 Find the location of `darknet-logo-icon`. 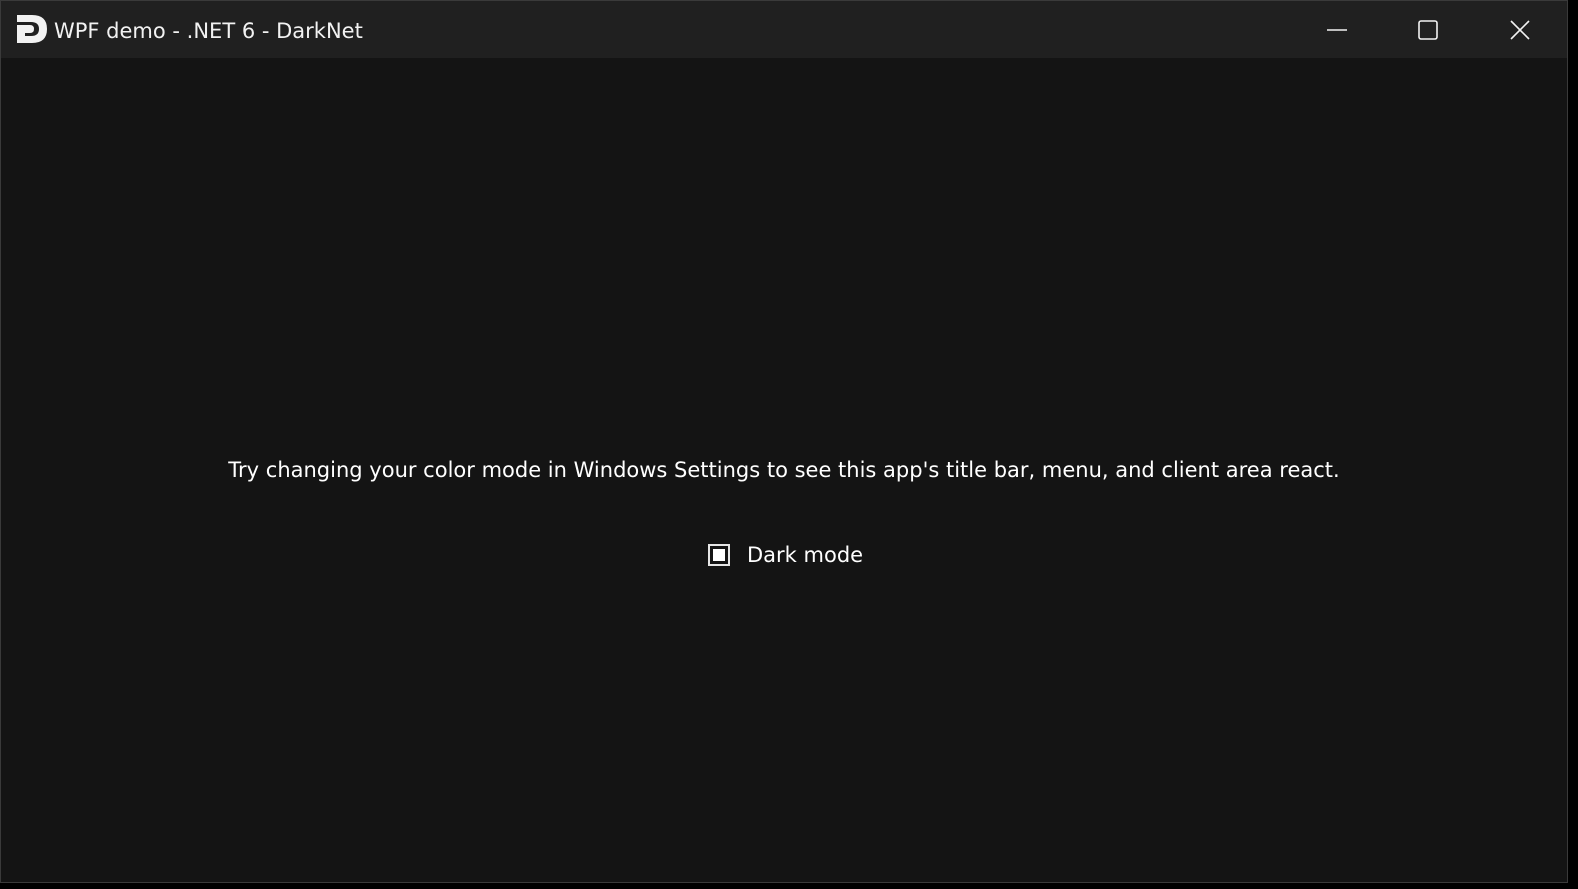

darknet-logo-icon is located at coordinates (32, 29).